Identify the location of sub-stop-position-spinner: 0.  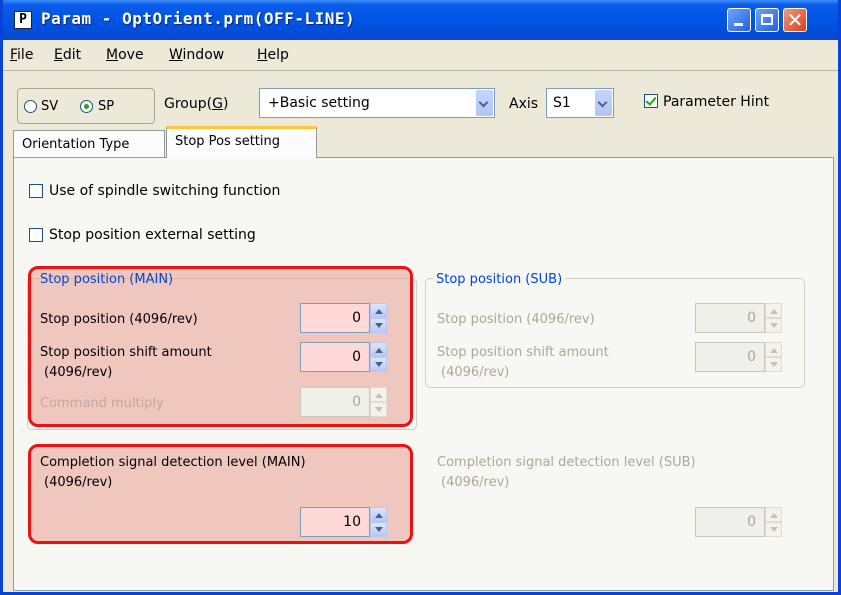
(738, 318).